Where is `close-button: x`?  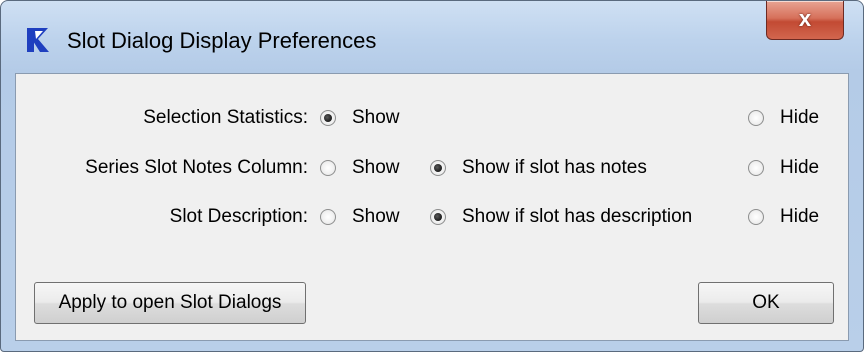
close-button: x is located at coordinates (805, 20).